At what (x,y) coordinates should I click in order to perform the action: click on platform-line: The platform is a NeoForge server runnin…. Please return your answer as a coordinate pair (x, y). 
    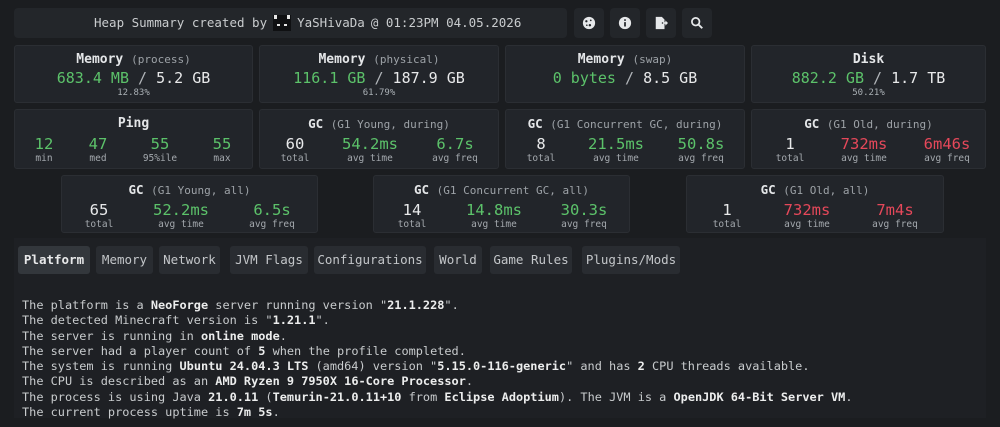
    Looking at the image, I should click on (240, 305).